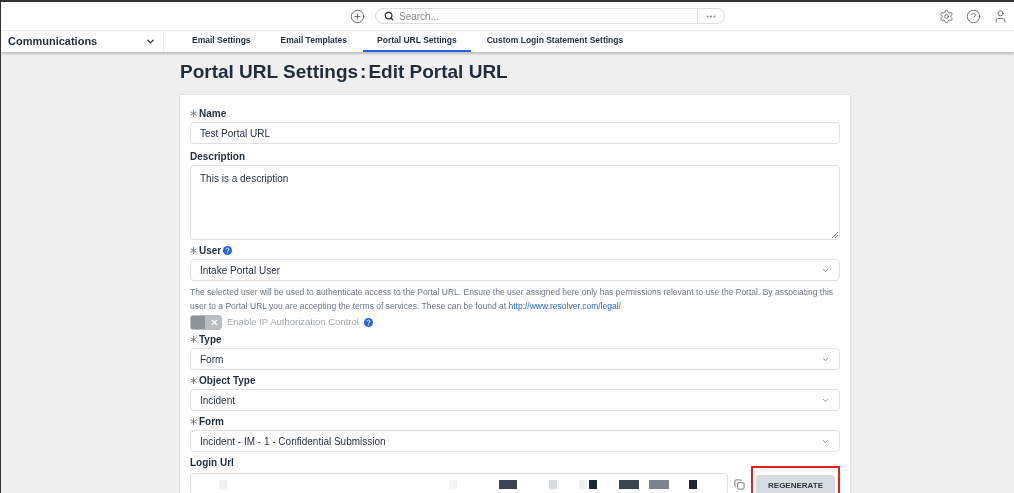 This screenshot has width=1014, height=493. What do you see at coordinates (515, 359) in the screenshot?
I see `select-dropdown: Form` at bounding box center [515, 359].